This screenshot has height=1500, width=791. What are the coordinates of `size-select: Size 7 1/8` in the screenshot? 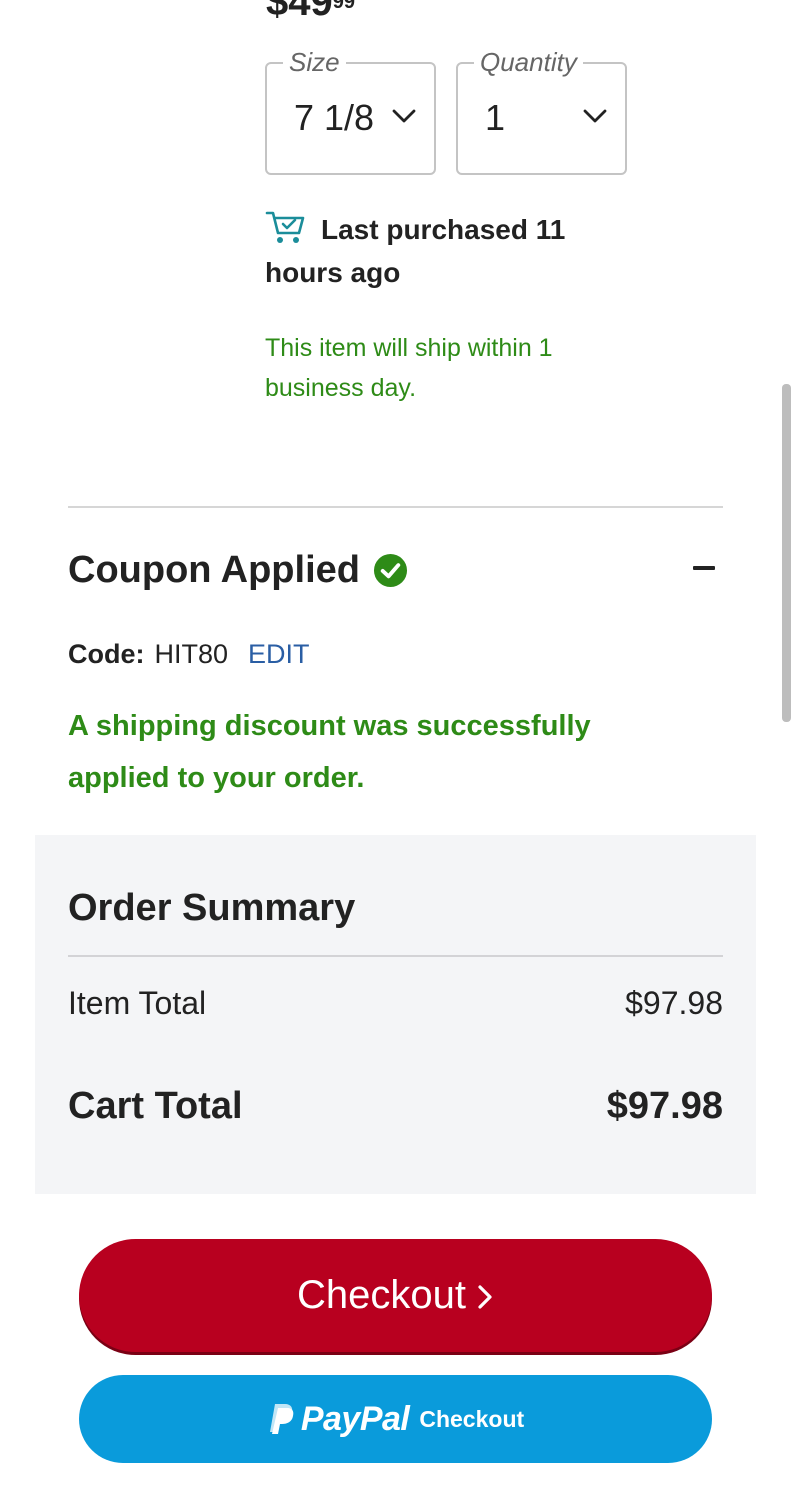 It's located at (350, 111).